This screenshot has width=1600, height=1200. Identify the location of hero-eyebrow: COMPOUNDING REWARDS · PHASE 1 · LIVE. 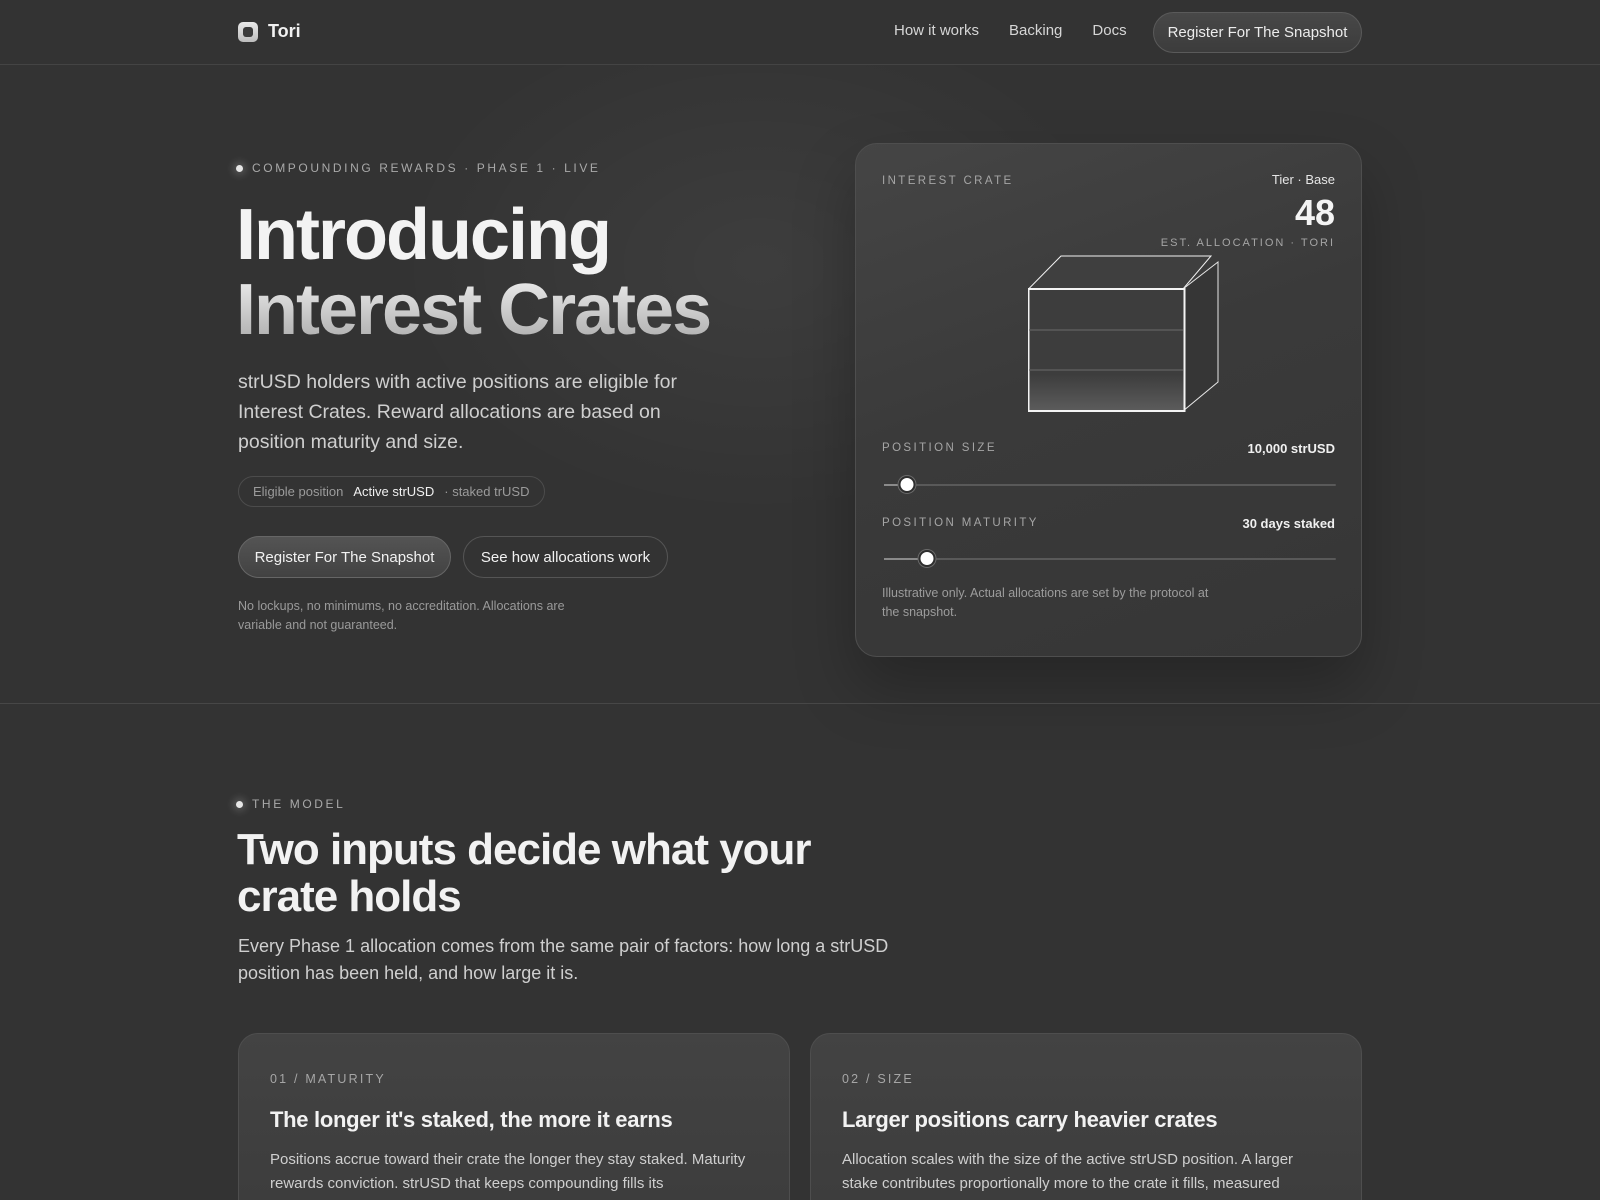
(418, 168).